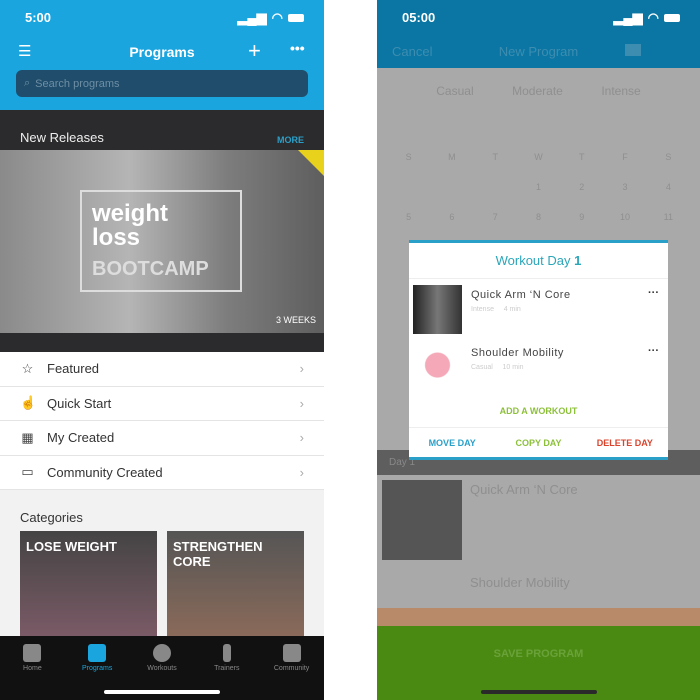 The height and width of the screenshot is (700, 700). What do you see at coordinates (625, 157) in the screenshot?
I see `calendar-cell: F` at bounding box center [625, 157].